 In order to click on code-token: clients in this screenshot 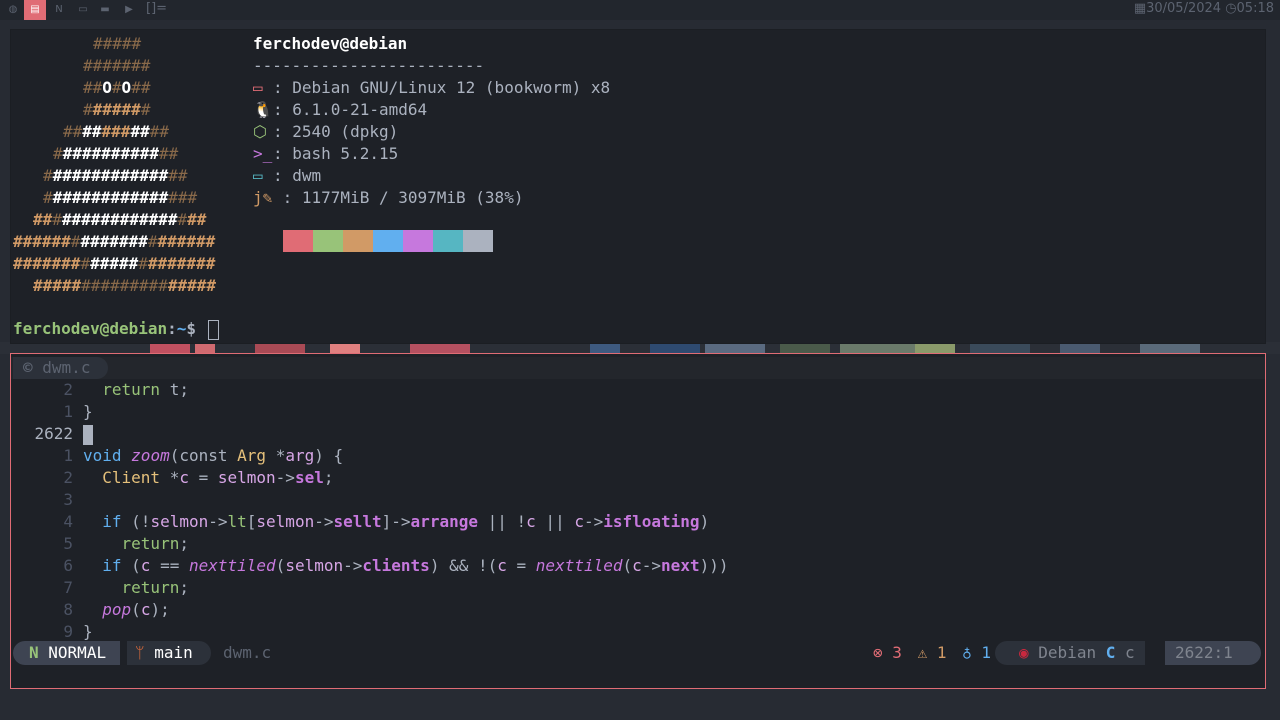, I will do `click(396, 565)`.